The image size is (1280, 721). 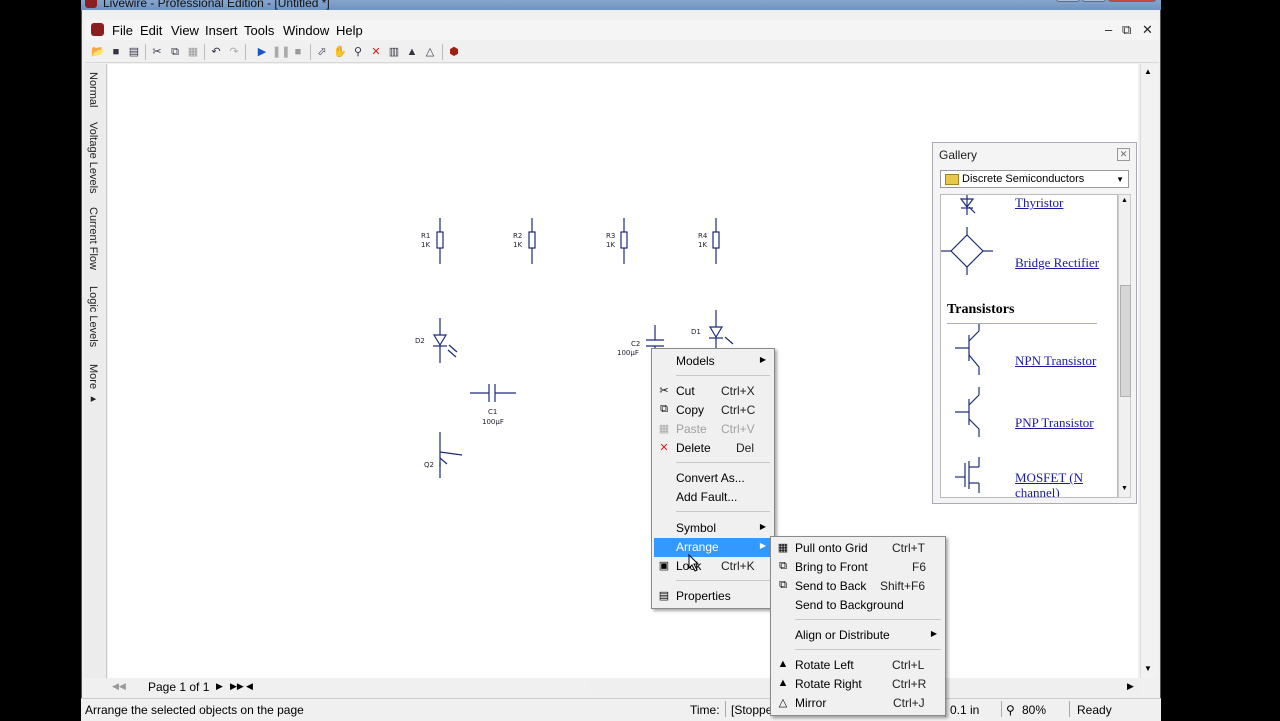 I want to click on menu-item-shortcut: Ctrl+J, so click(x=909, y=703).